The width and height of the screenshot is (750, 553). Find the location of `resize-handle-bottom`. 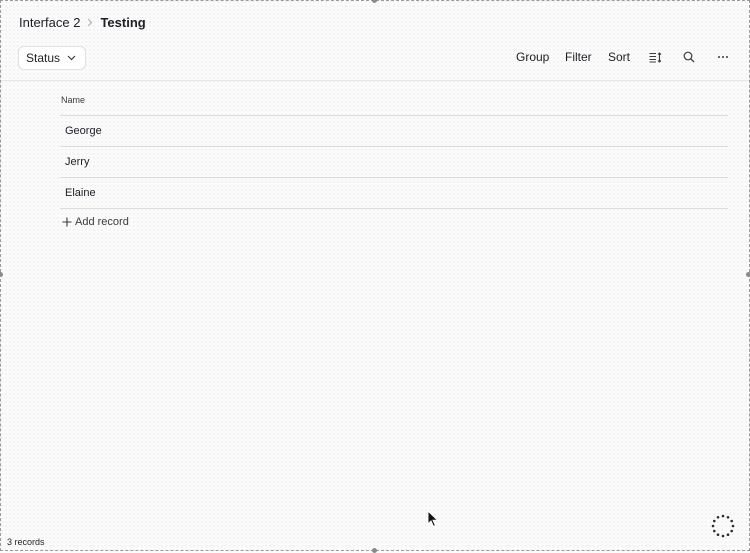

resize-handle-bottom is located at coordinates (374, 550).